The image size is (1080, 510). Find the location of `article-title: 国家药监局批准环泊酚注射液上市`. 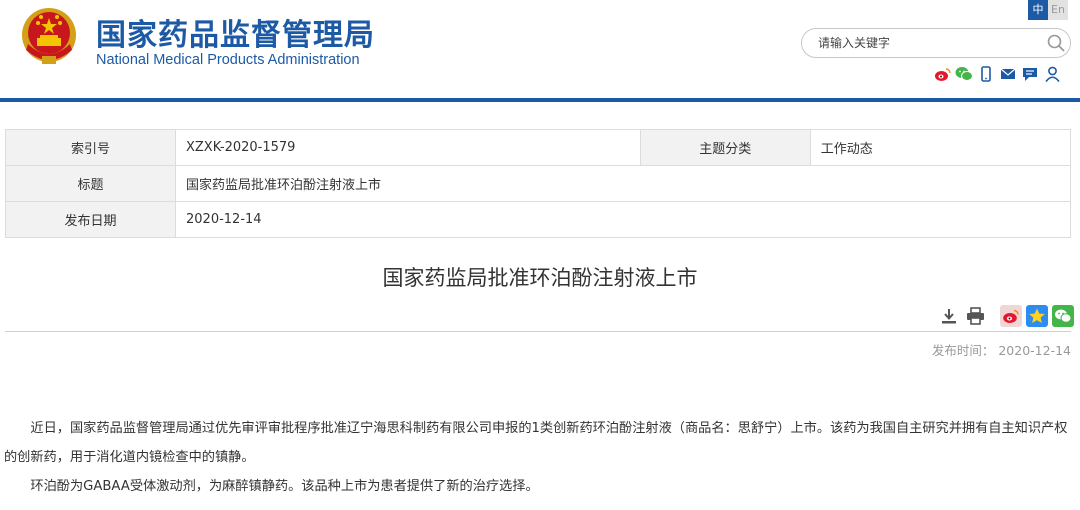

article-title: 国家药监局批准环泊酚注射液上市 is located at coordinates (540, 278).